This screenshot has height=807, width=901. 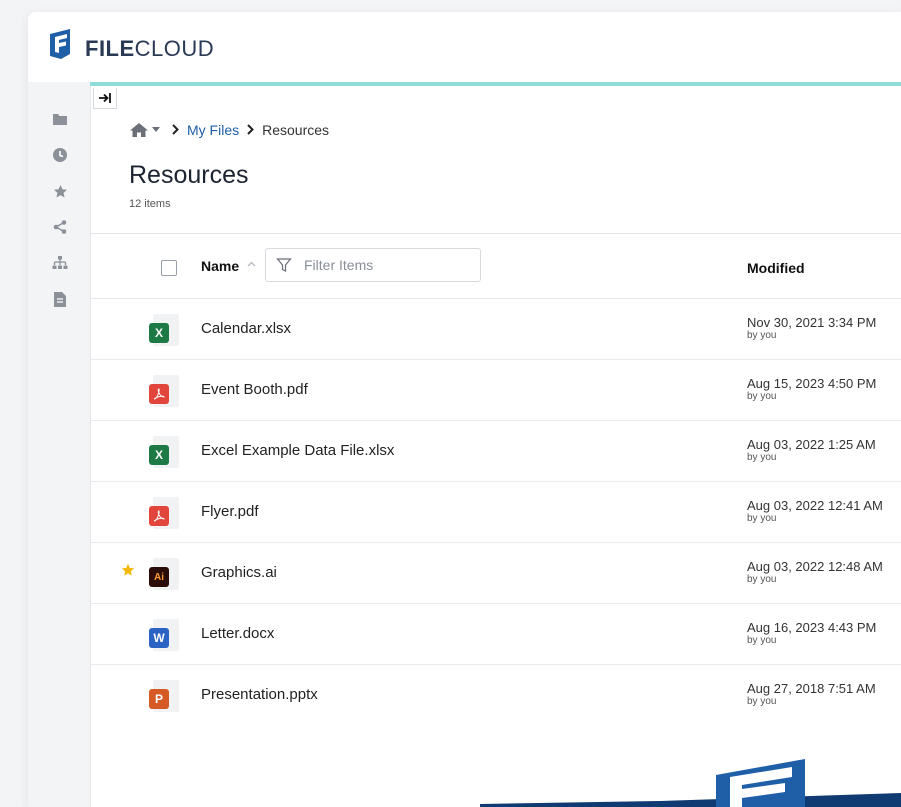 What do you see at coordinates (246, 328) in the screenshot?
I see `file-name: Calendar.xlsx` at bounding box center [246, 328].